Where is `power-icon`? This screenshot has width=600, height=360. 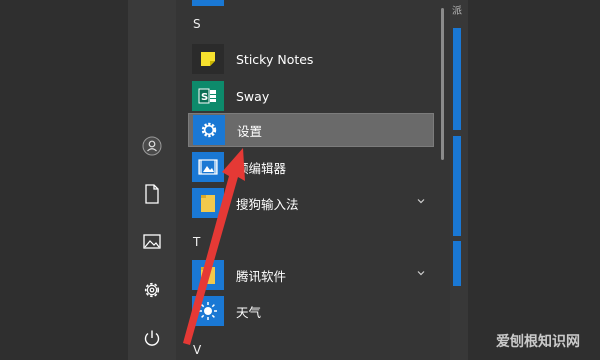 power-icon is located at coordinates (152, 338).